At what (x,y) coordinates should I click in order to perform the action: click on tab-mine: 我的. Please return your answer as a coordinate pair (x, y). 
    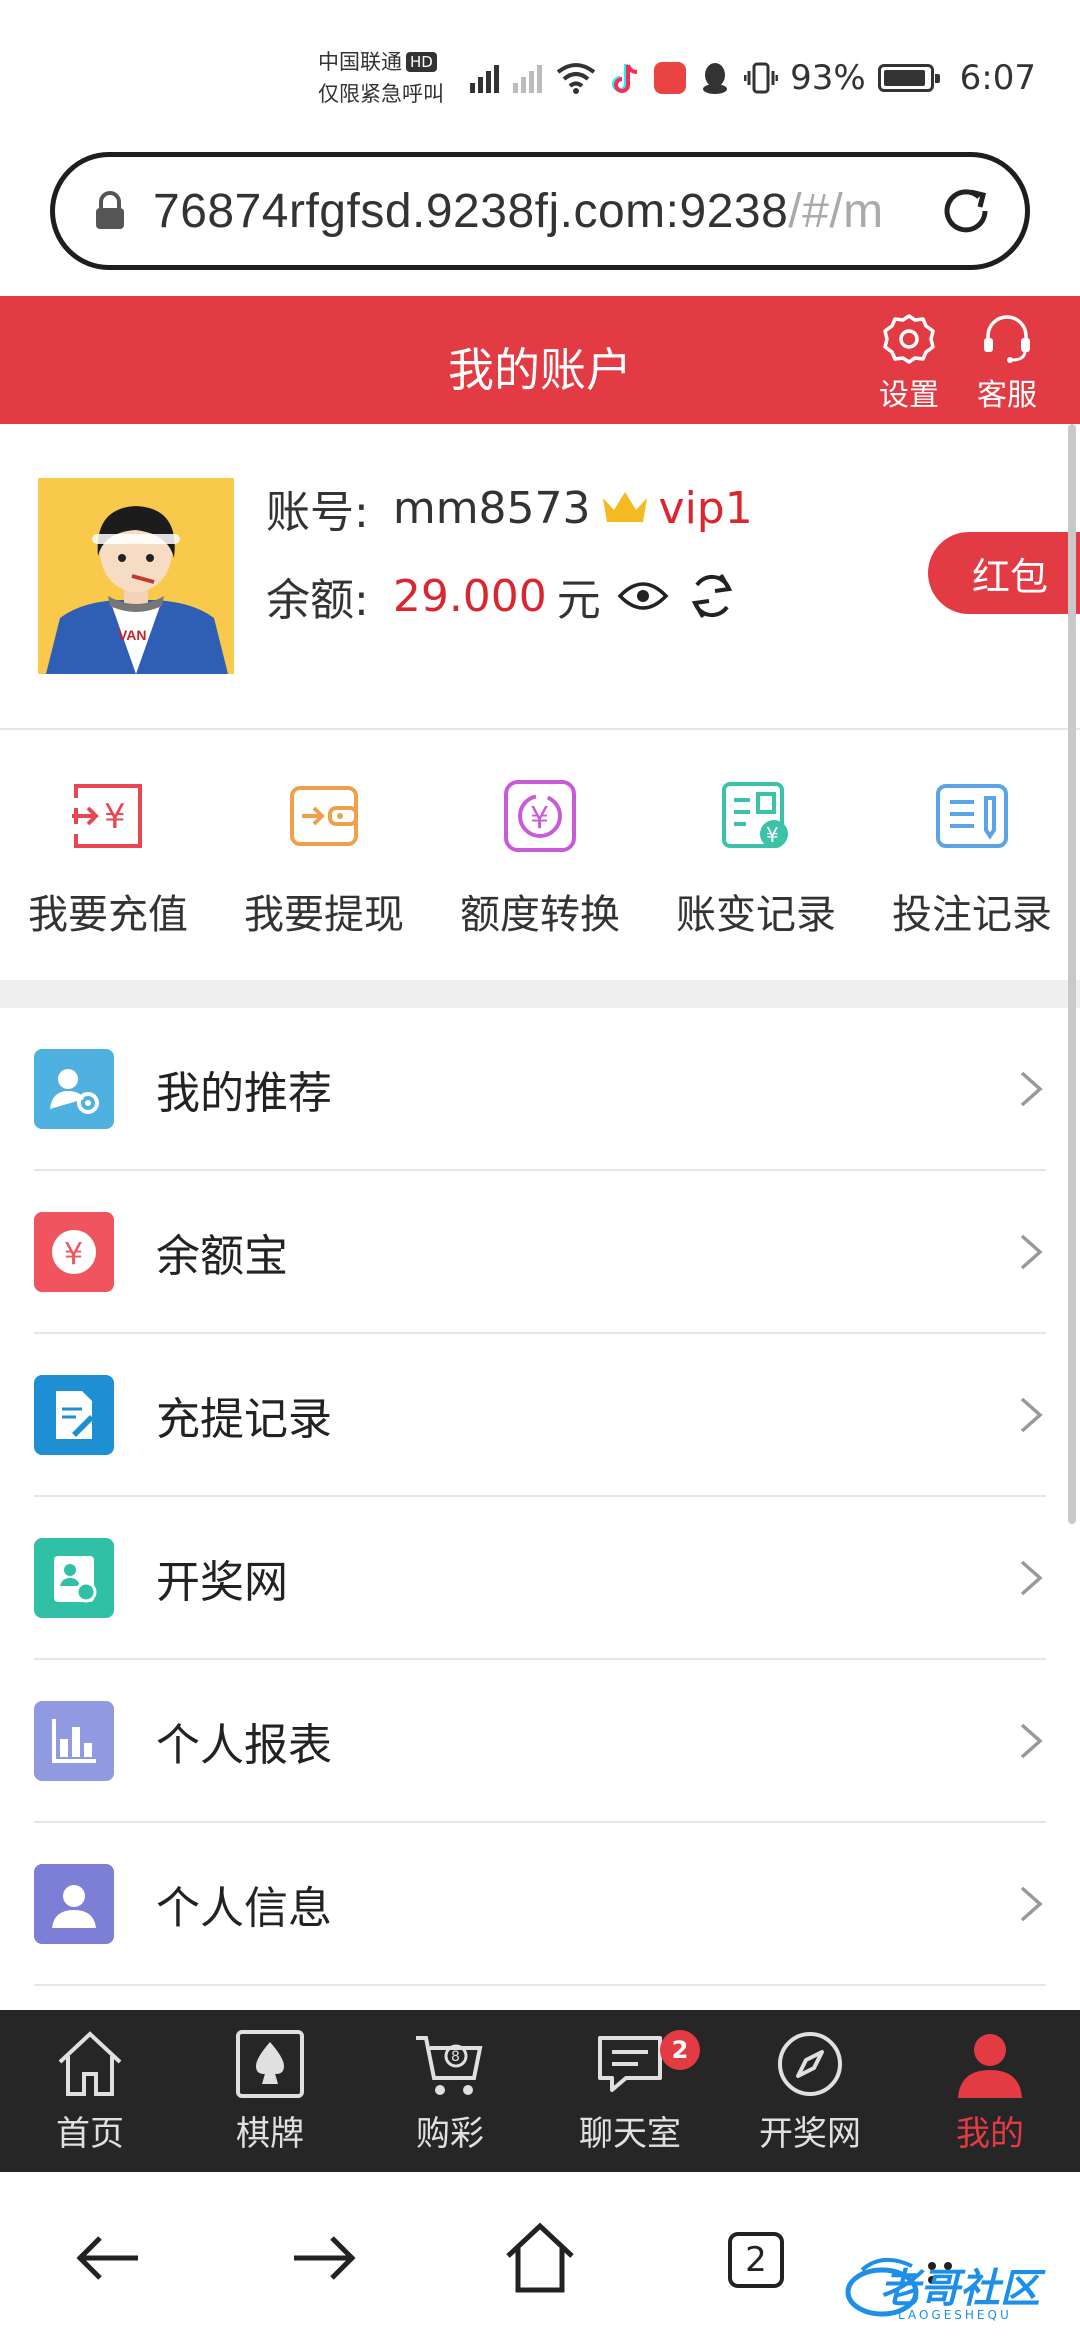
    Looking at the image, I should click on (990, 2091).